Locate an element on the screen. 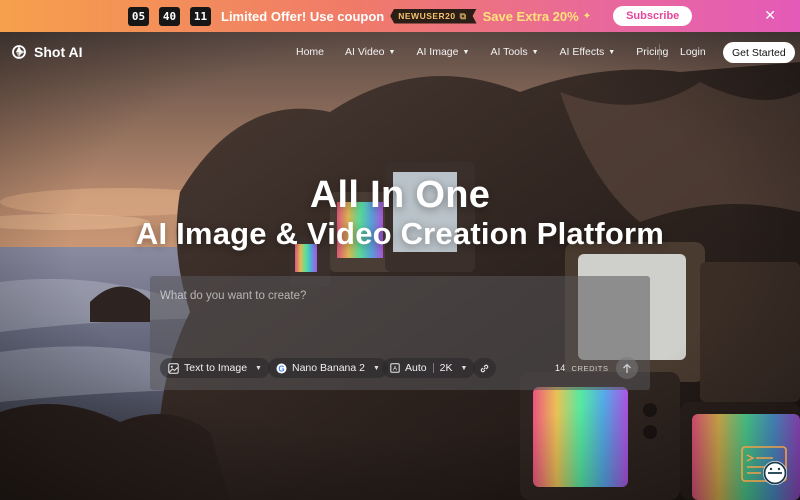 This screenshot has height=500, width=800. aspect-ratio-icon: A is located at coordinates (395, 368).